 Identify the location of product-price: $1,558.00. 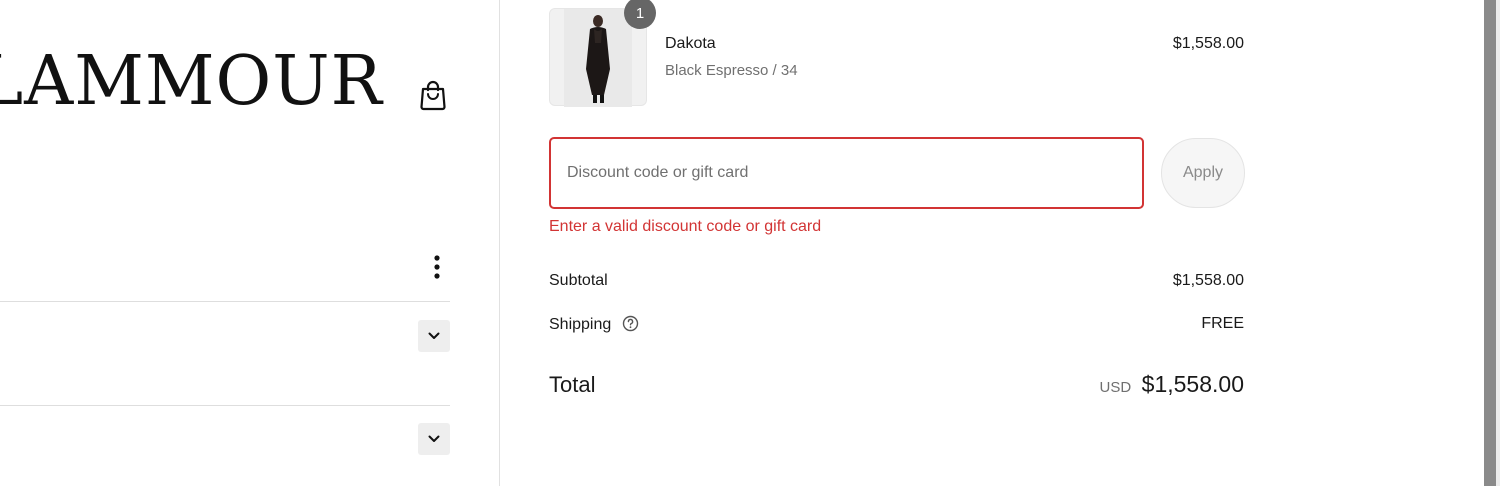
(1208, 43).